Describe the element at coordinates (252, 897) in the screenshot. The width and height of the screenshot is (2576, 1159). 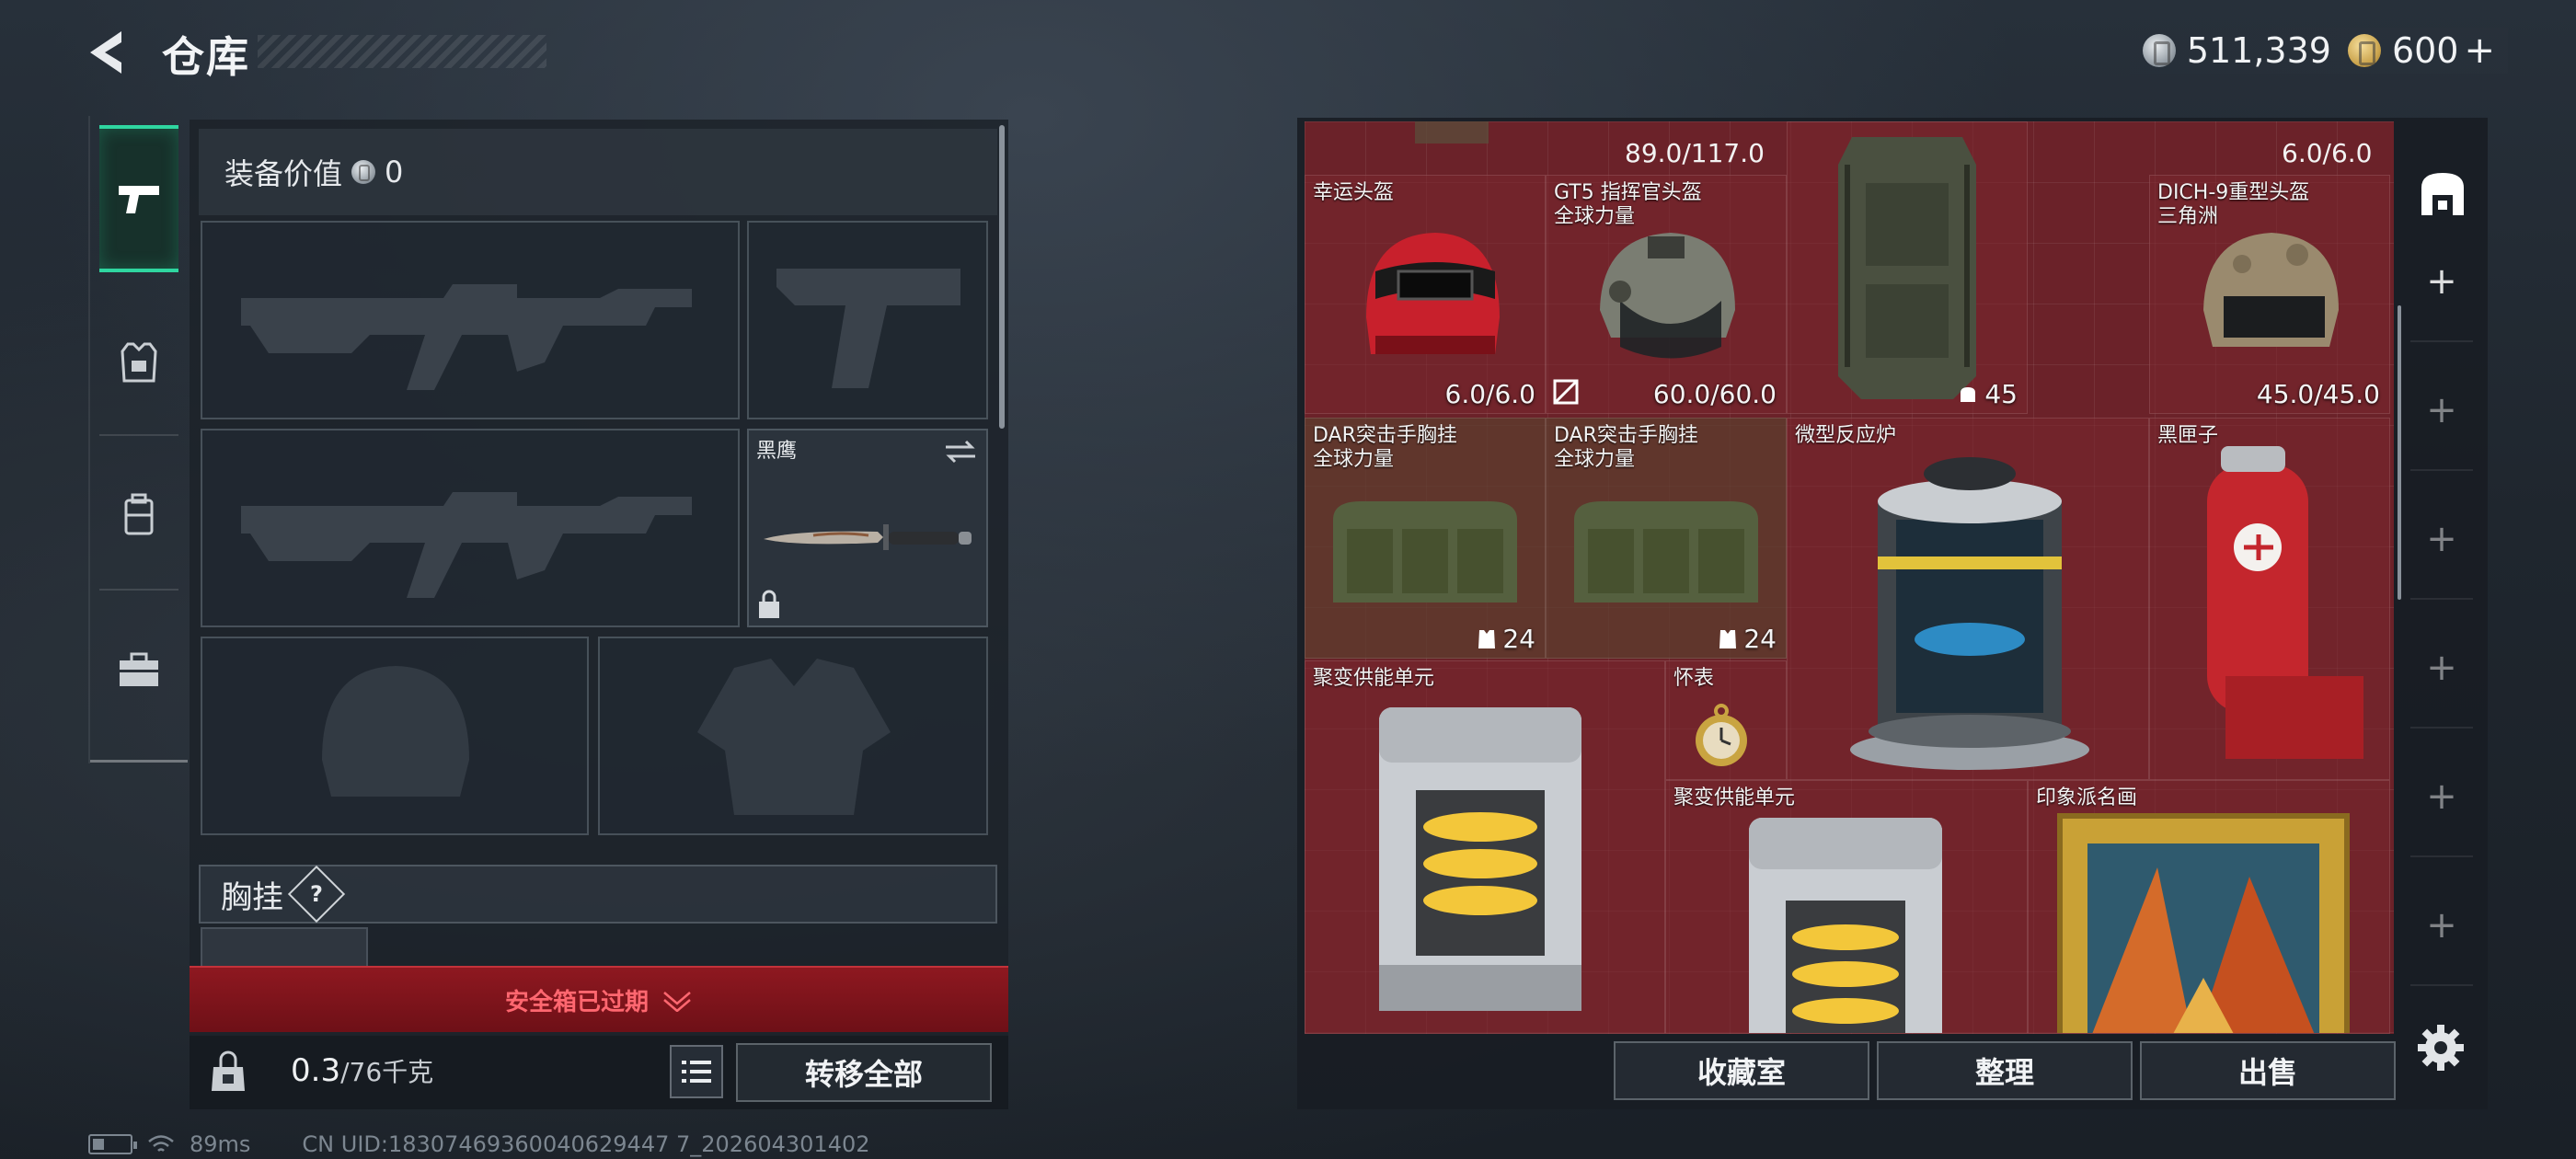
I see `chest-rig-label: 胸挂` at that location.